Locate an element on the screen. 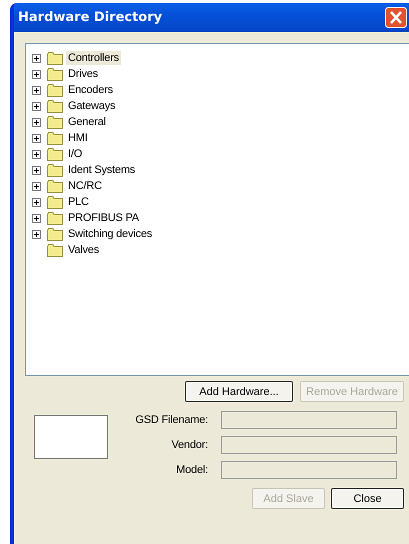 The width and height of the screenshot is (409, 544). close-button: Close is located at coordinates (367, 498).